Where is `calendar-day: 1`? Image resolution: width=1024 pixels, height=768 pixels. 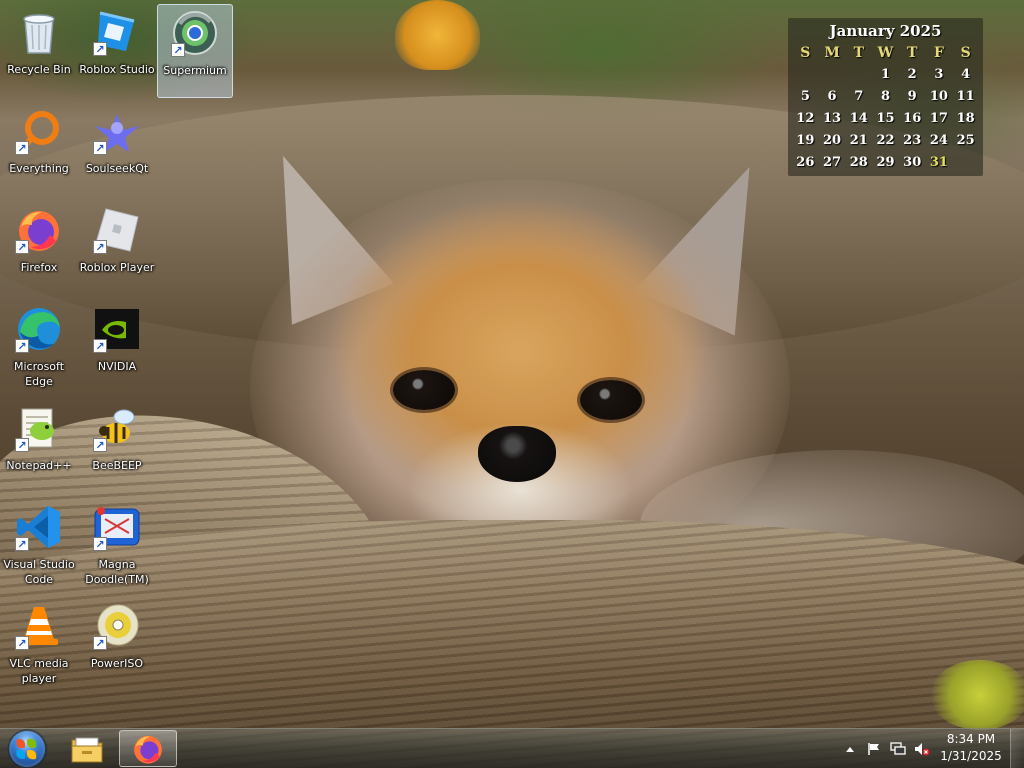 calendar-day: 1 is located at coordinates (885, 75).